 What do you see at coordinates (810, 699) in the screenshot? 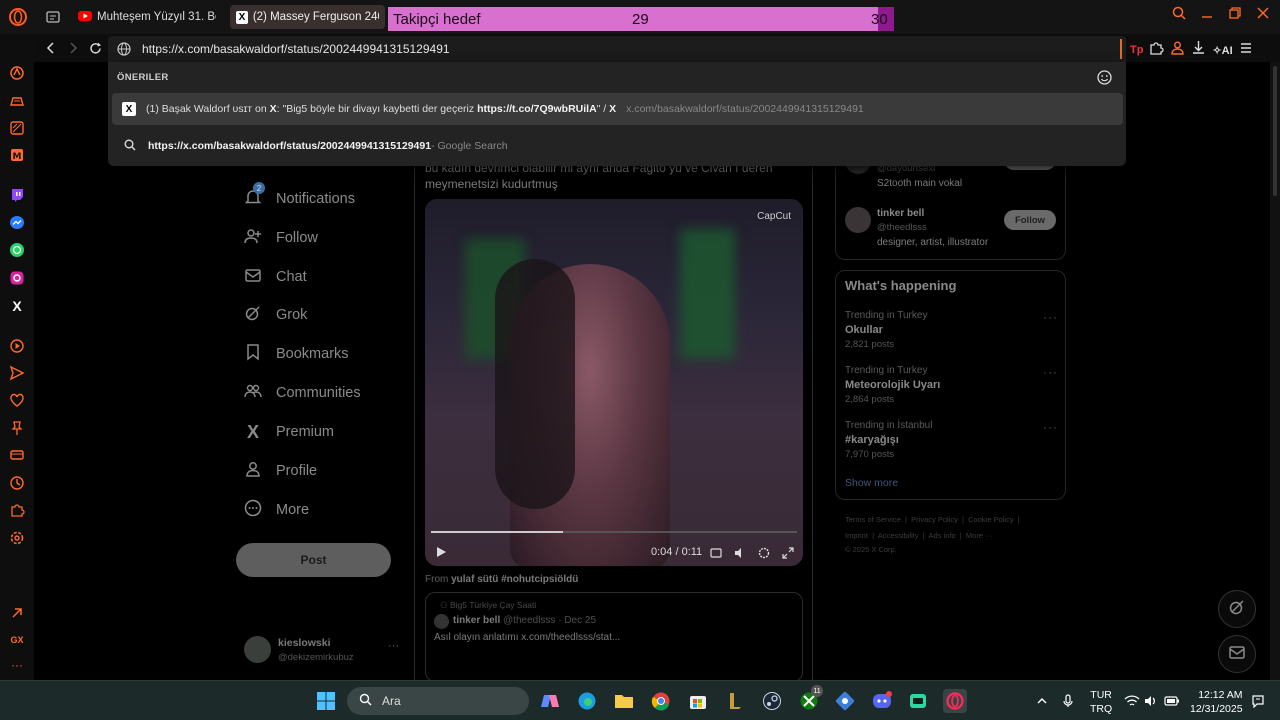
I see `xbox-icon: 11` at bounding box center [810, 699].